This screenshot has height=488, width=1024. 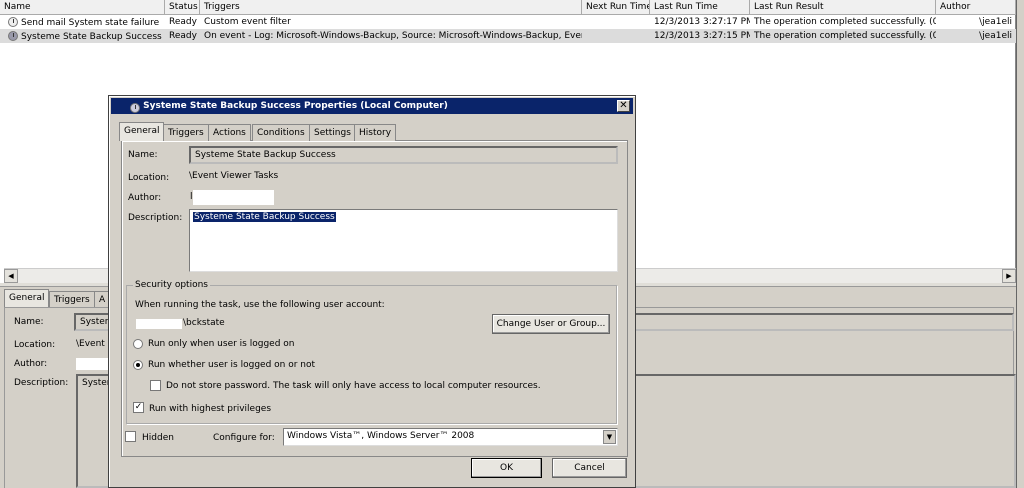 I want to click on radio-logged-on, so click(x=138, y=344).